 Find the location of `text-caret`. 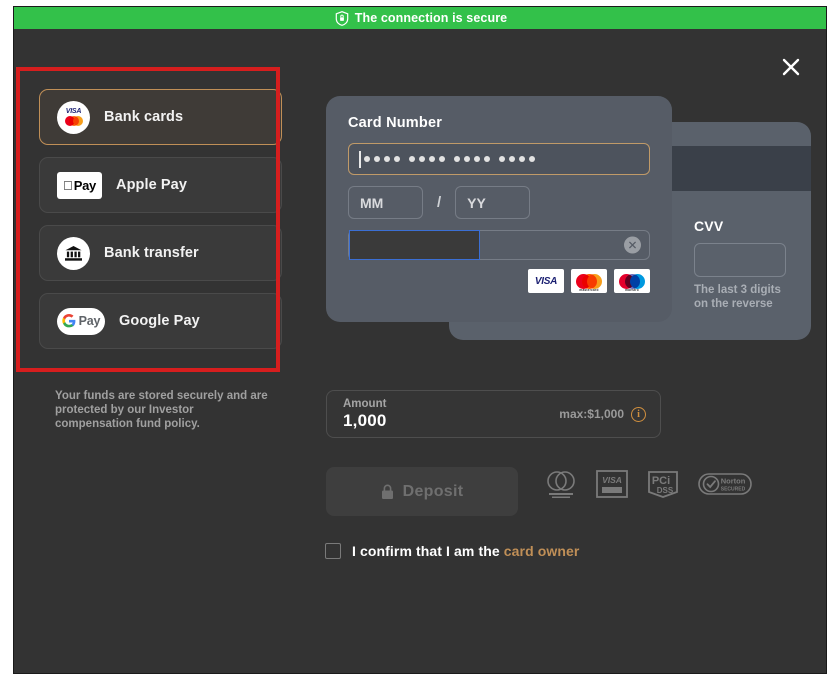

text-caret is located at coordinates (360, 159).